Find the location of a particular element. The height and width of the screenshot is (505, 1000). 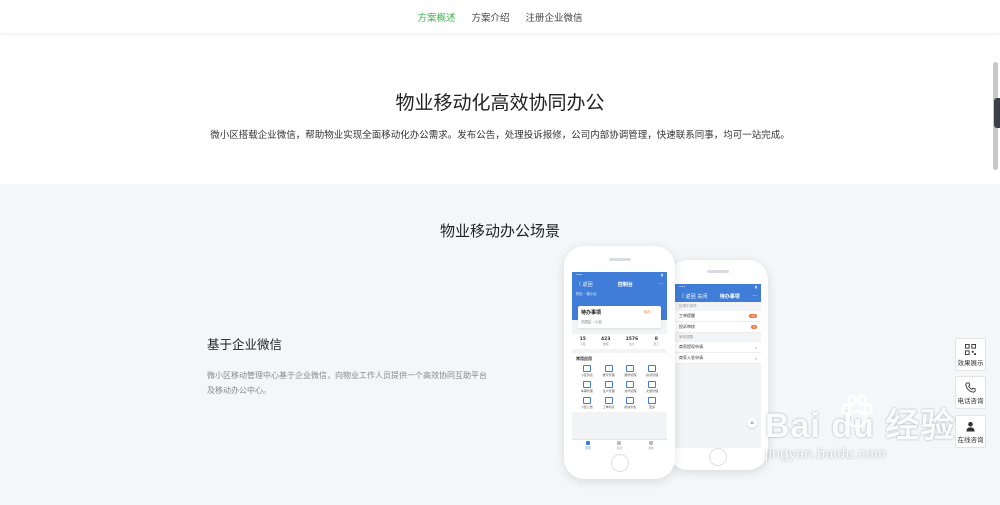

app-item: 小区公告 is located at coordinates (587, 403).